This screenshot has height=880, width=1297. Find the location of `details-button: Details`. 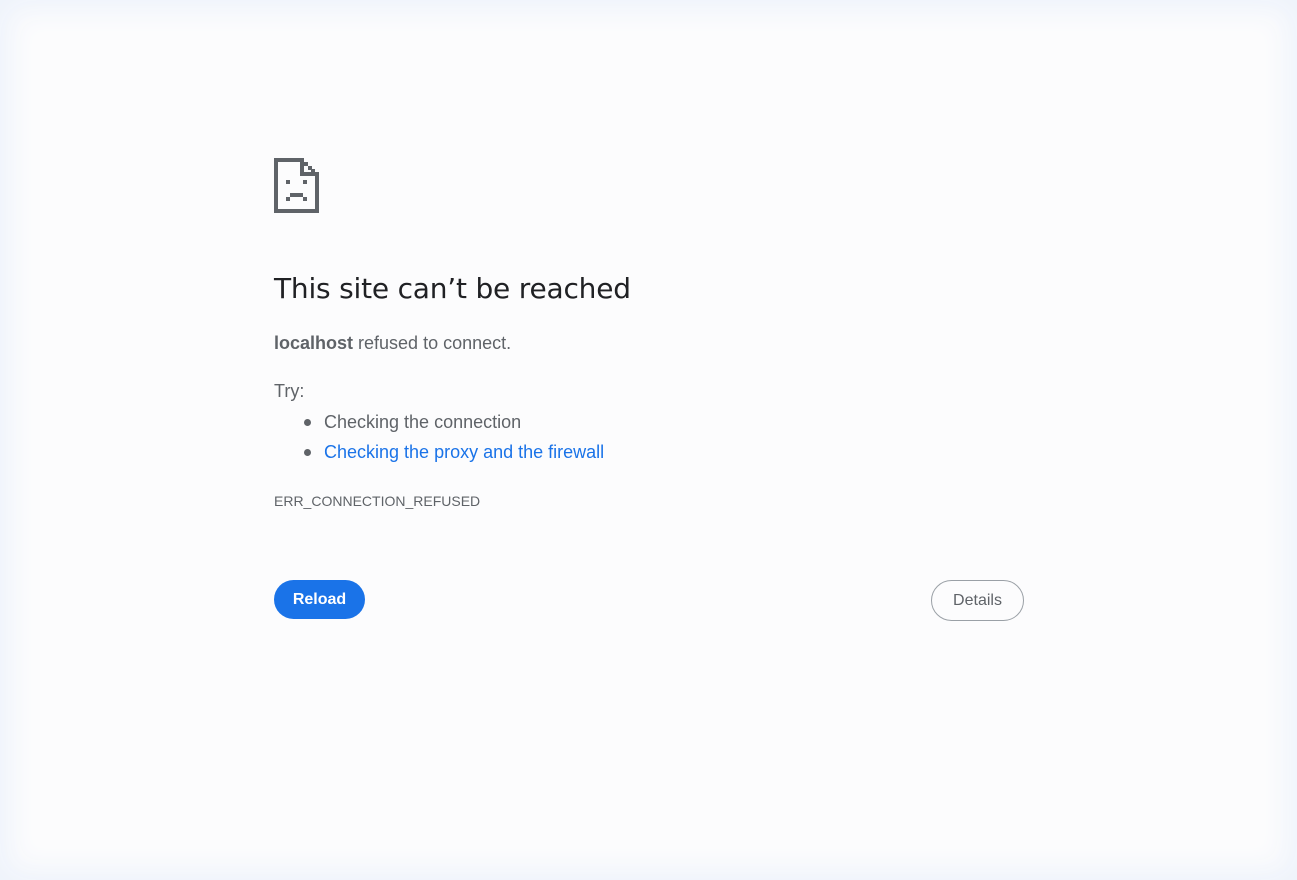

details-button: Details is located at coordinates (977, 600).